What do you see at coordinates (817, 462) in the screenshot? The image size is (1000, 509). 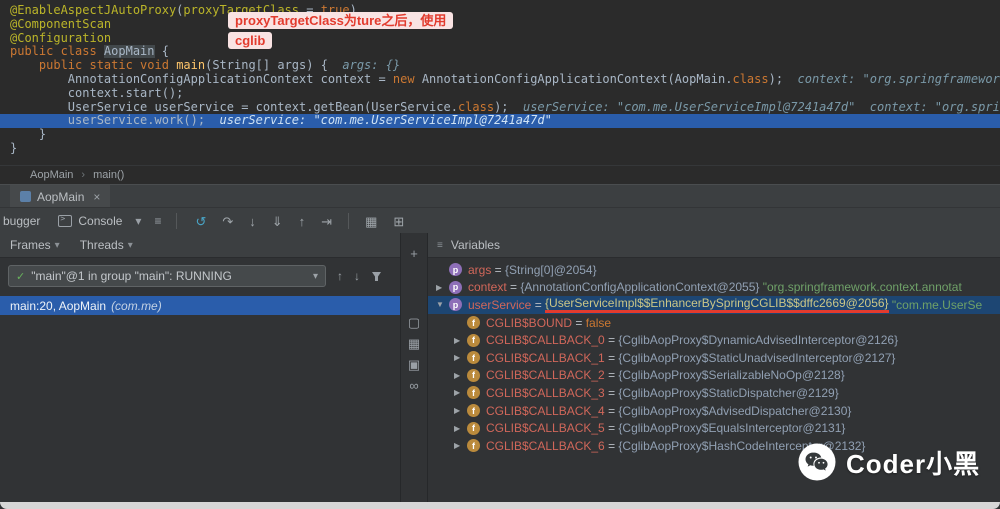 I see `wechat-icon` at bounding box center [817, 462].